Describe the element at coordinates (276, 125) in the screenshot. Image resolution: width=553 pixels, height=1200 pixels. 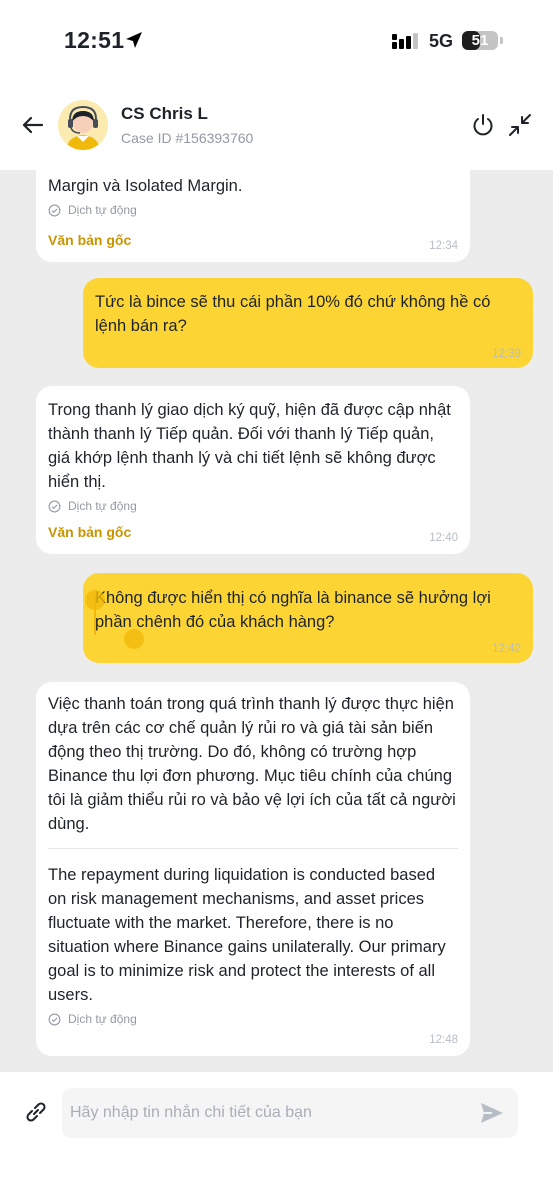
I see `chat-header: CS Chris L Case ID #156393760` at that location.